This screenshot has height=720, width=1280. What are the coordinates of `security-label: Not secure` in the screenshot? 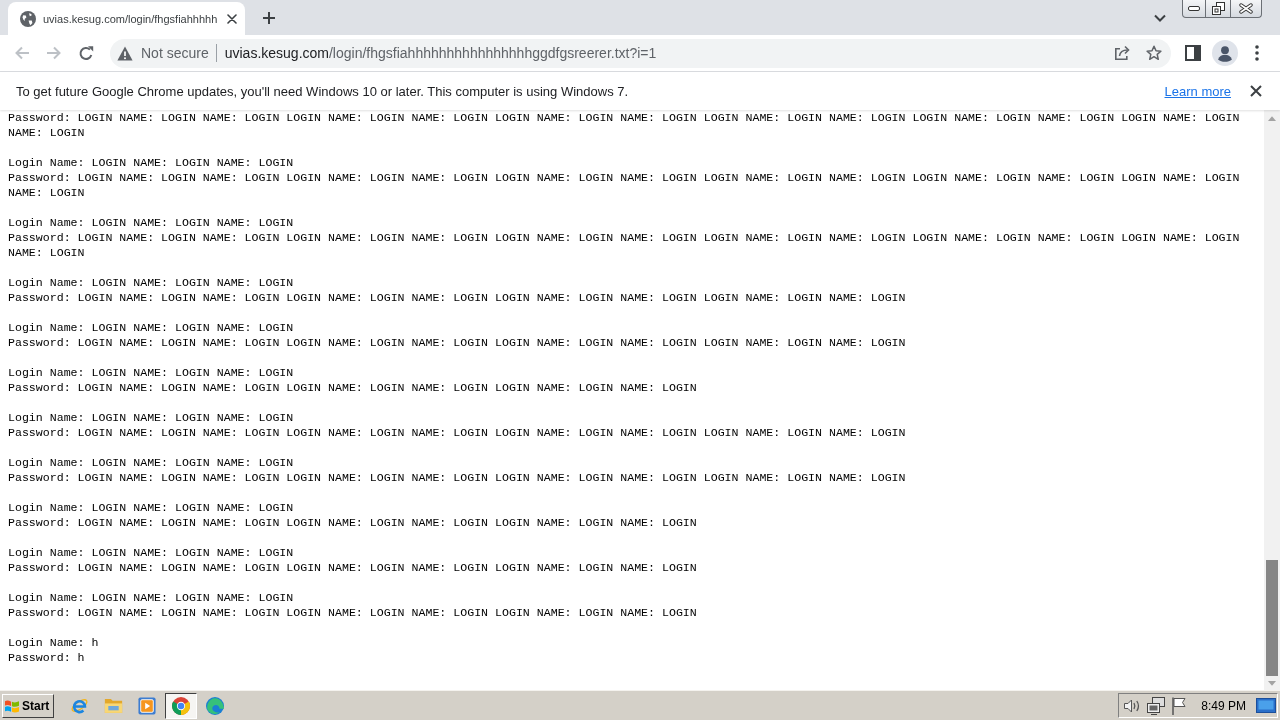 It's located at (175, 53).